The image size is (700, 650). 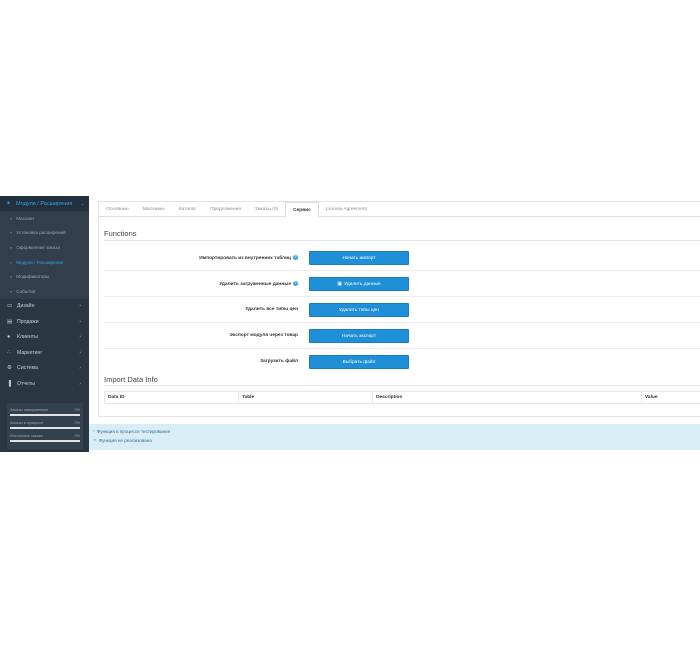 I want to click on legend-line-testing: * Функция в процессе тестирования, so click(x=396, y=431).